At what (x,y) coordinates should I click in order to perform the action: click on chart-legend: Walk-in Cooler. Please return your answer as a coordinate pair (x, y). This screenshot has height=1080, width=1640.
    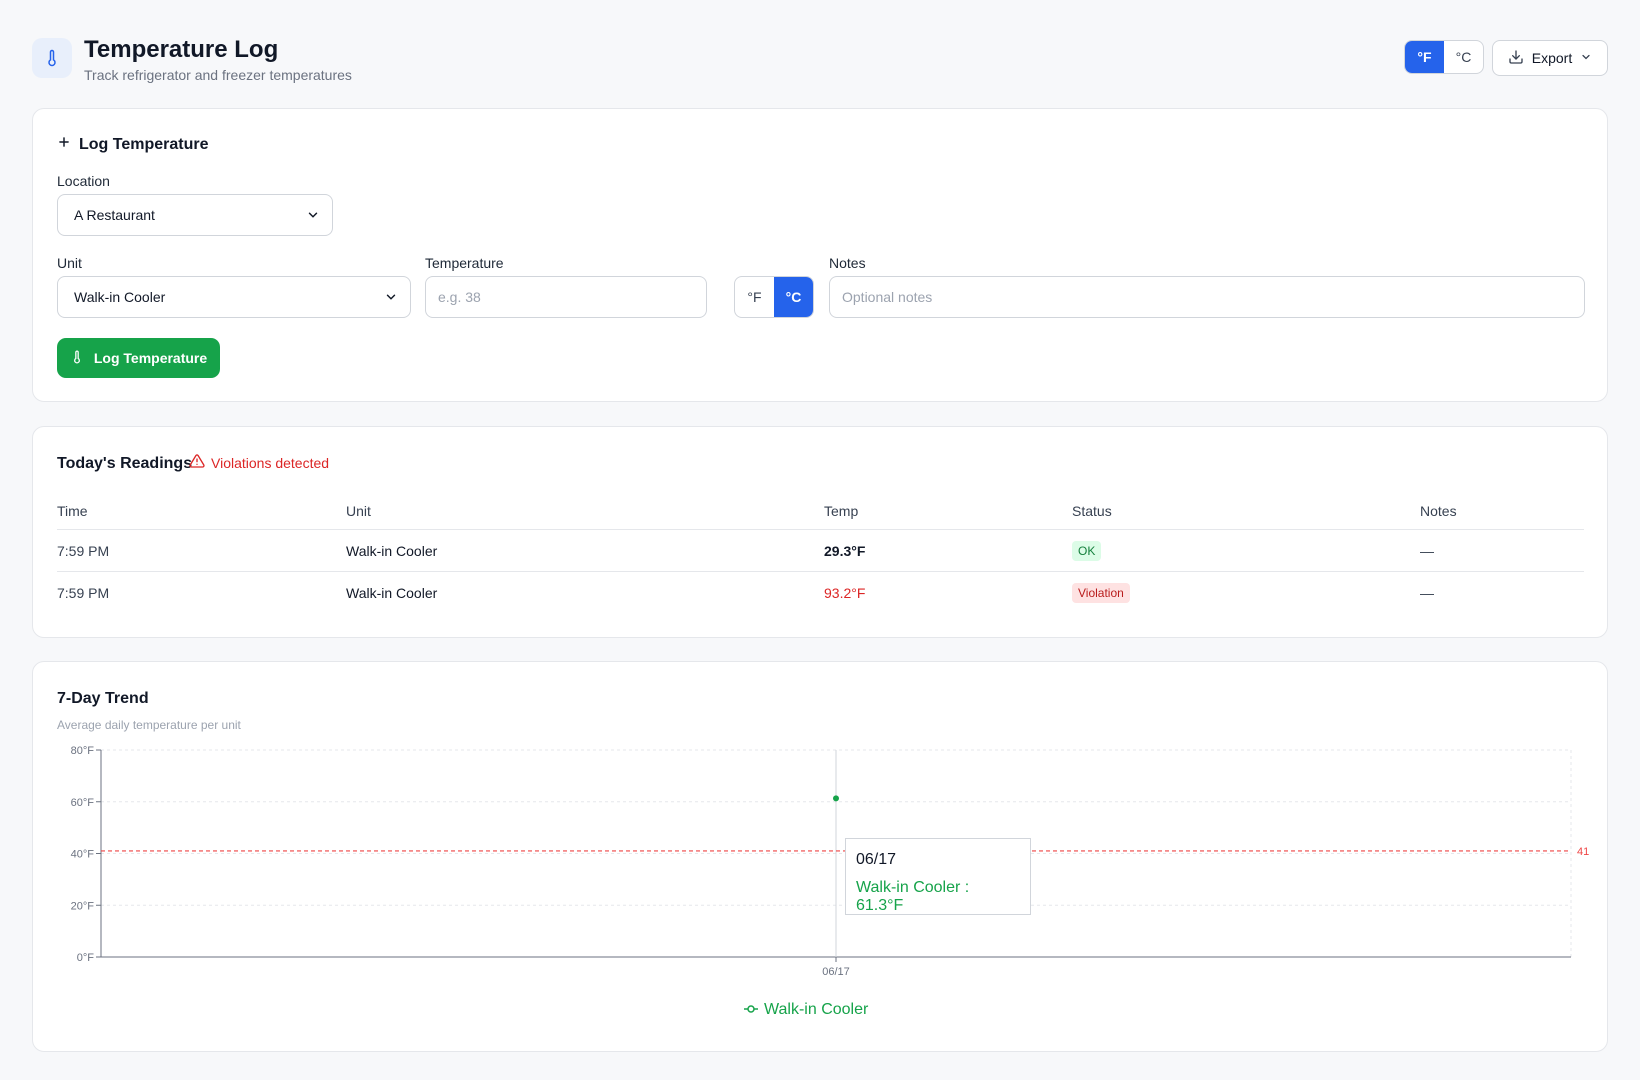
    Looking at the image, I should click on (806, 1010).